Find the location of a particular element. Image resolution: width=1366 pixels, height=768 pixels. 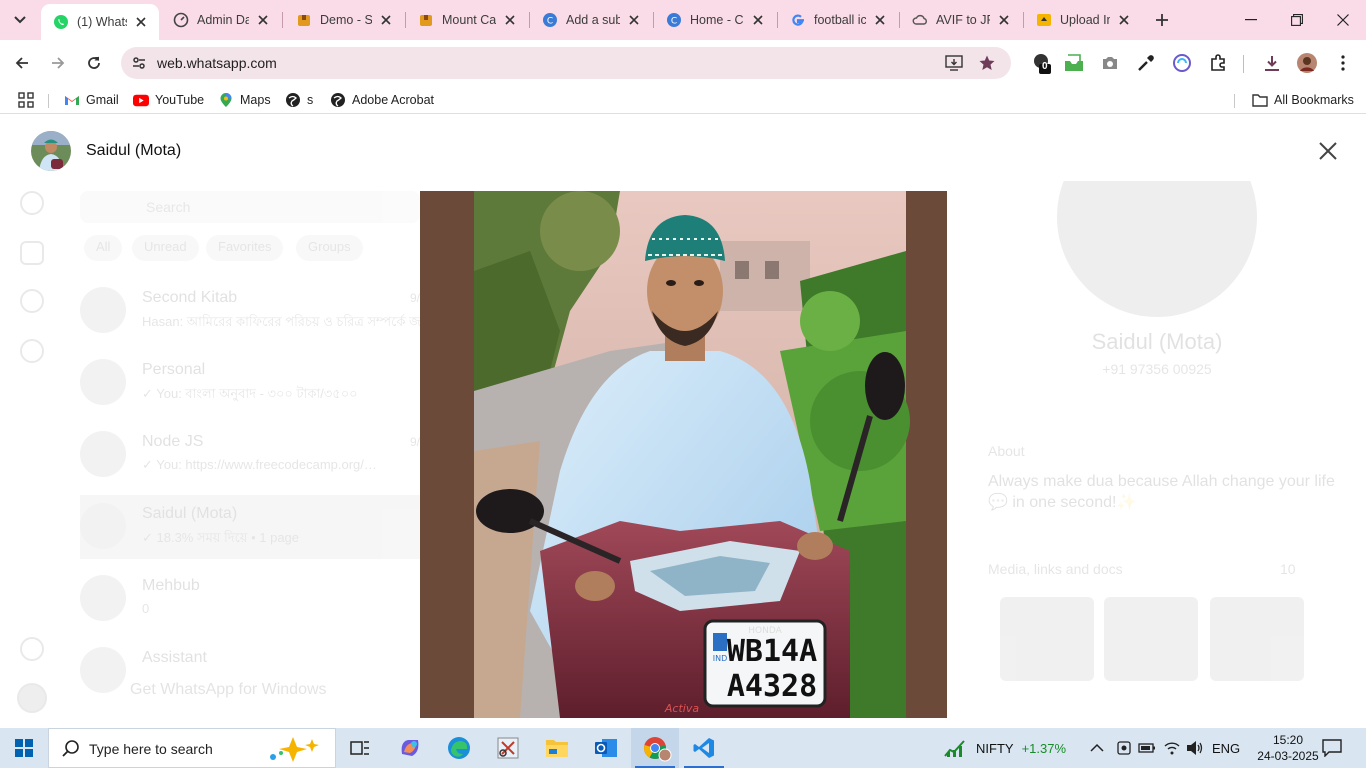

arrow-left-icon is located at coordinates (21, 63).